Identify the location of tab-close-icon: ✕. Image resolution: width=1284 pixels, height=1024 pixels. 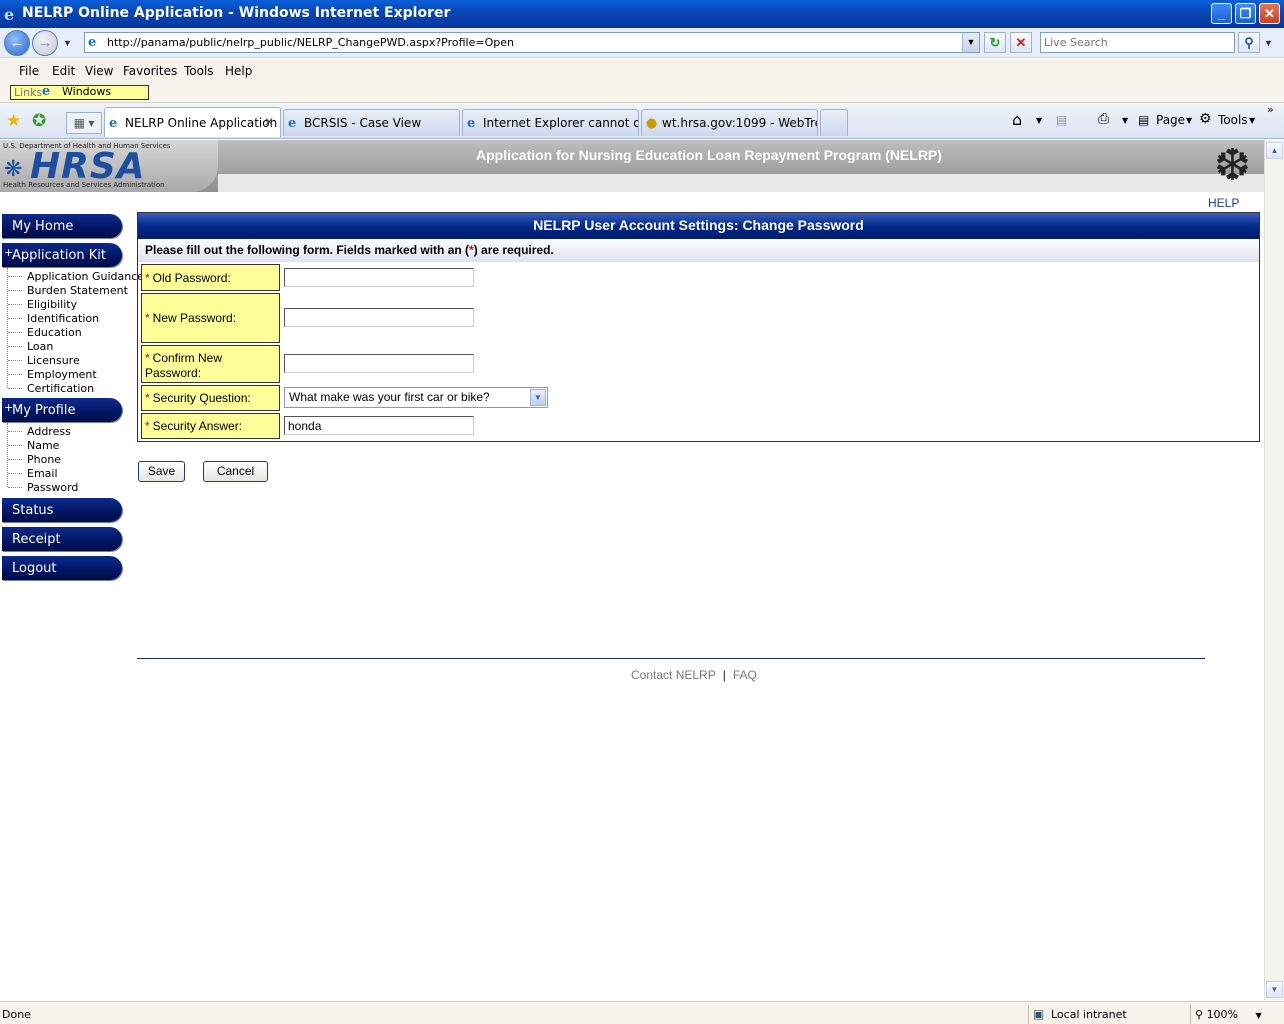
(269, 122).